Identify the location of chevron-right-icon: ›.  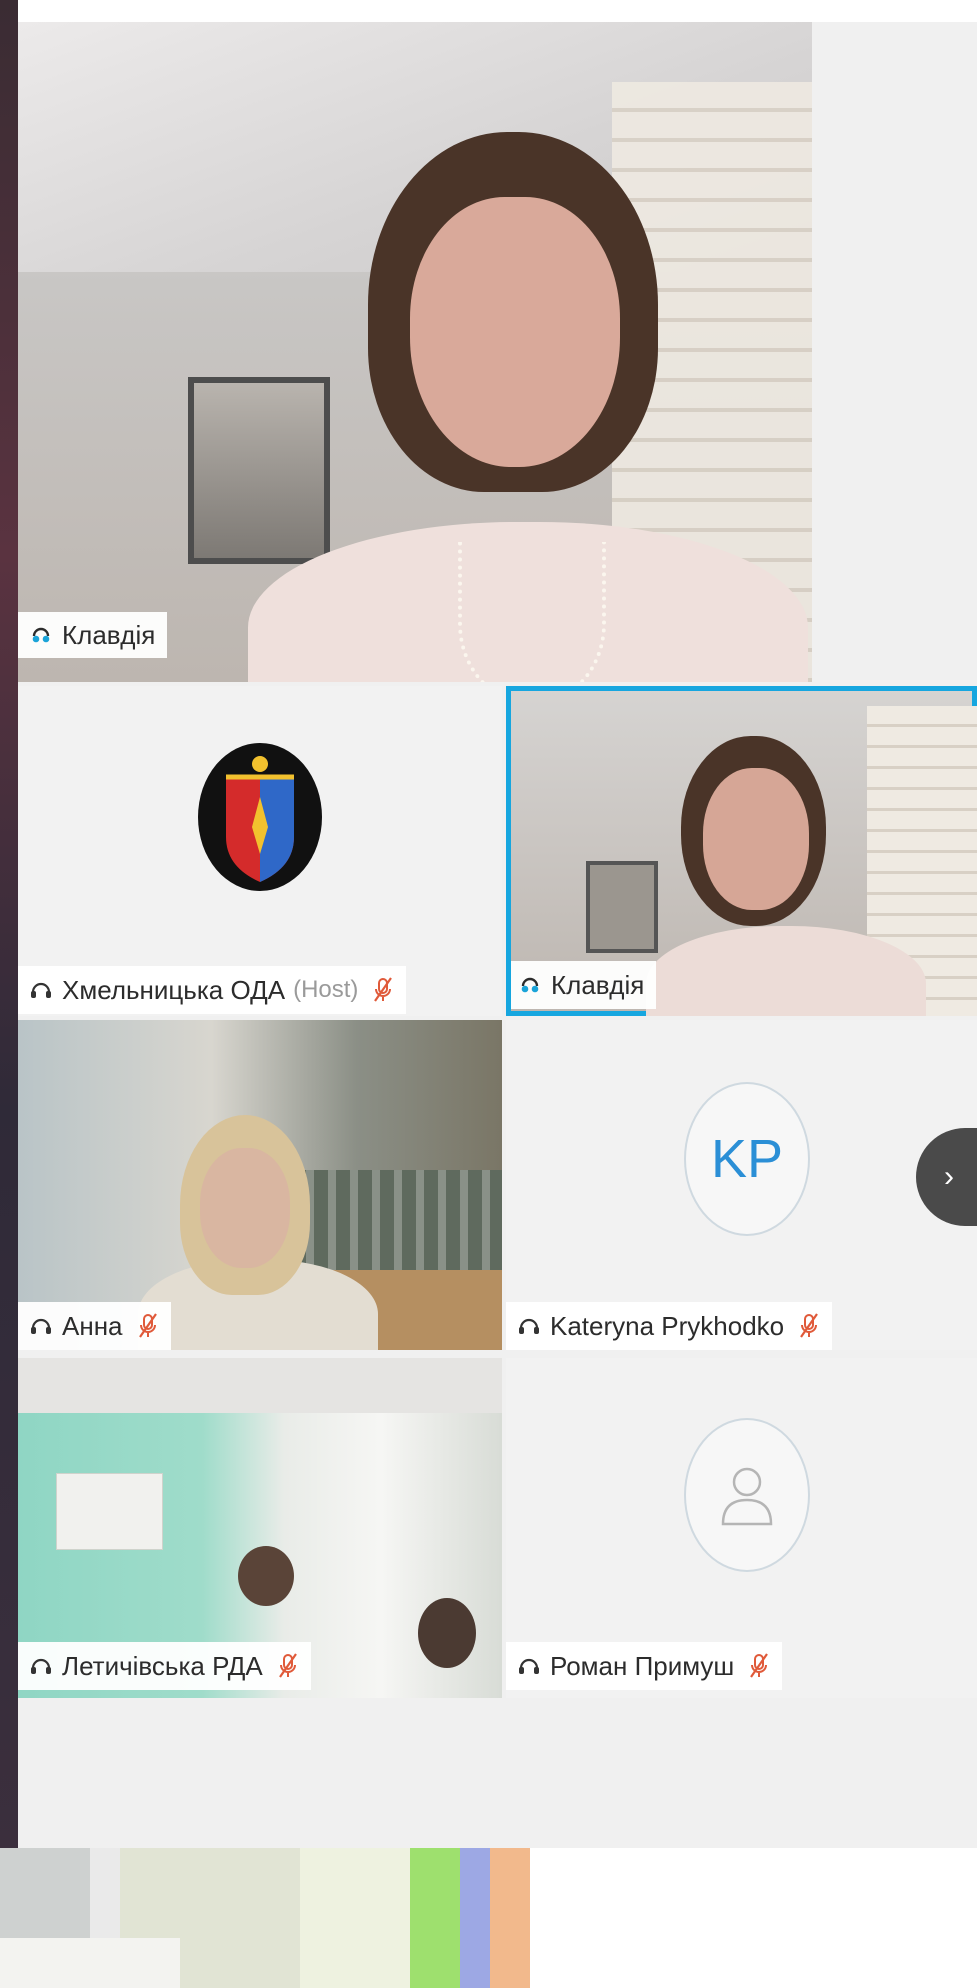
(949, 1176).